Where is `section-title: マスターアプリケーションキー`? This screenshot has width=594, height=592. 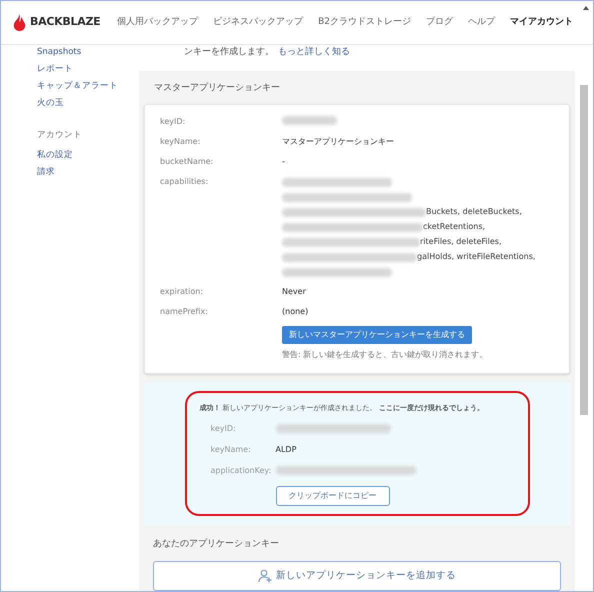 section-title: マスターアプリケーションキー is located at coordinates (217, 87).